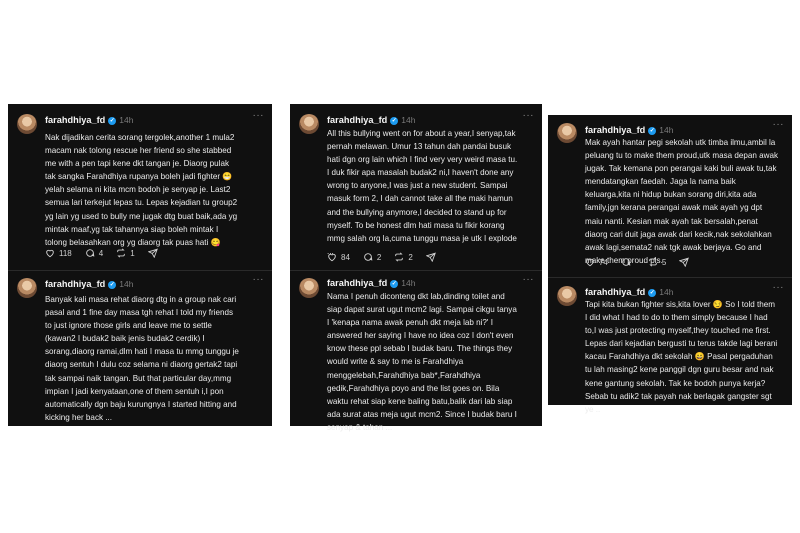 The width and height of the screenshot is (800, 533). What do you see at coordinates (338, 257) in the screenshot?
I see `like-button: 84` at bounding box center [338, 257].